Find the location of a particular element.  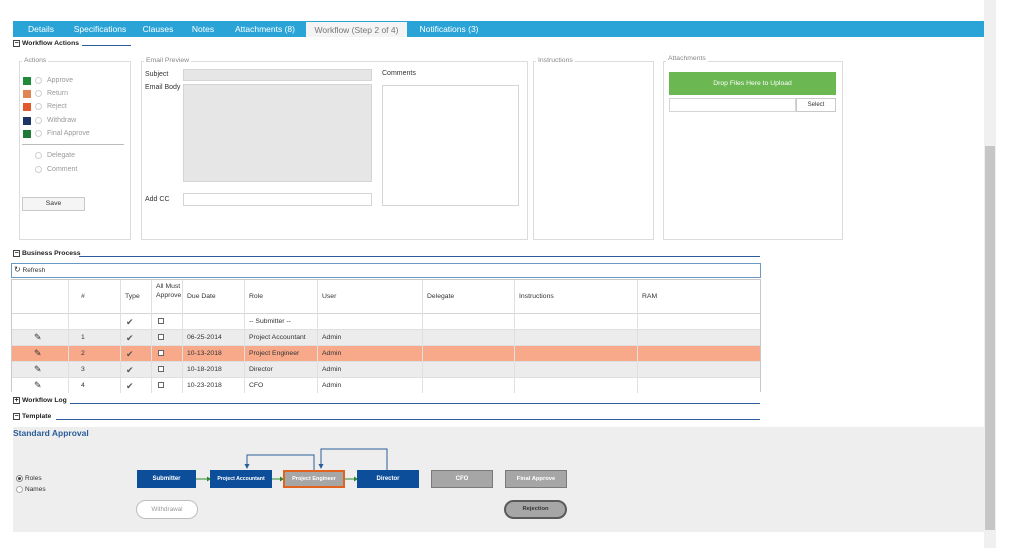

step-director: Director is located at coordinates (388, 479).